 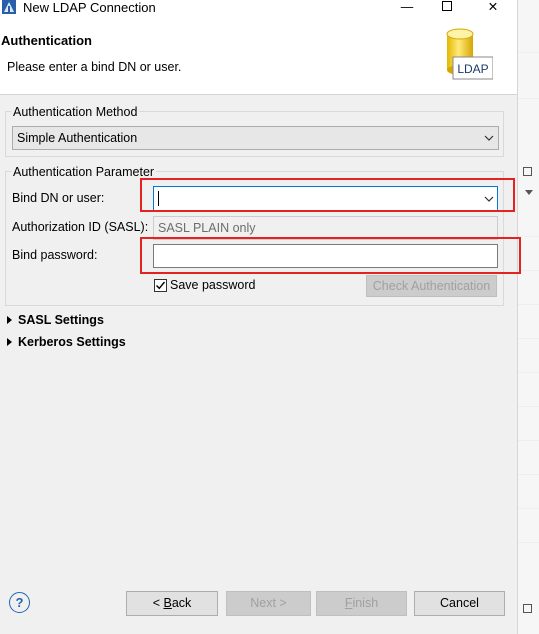 I want to click on back-button: < Back, so click(x=172, y=603).